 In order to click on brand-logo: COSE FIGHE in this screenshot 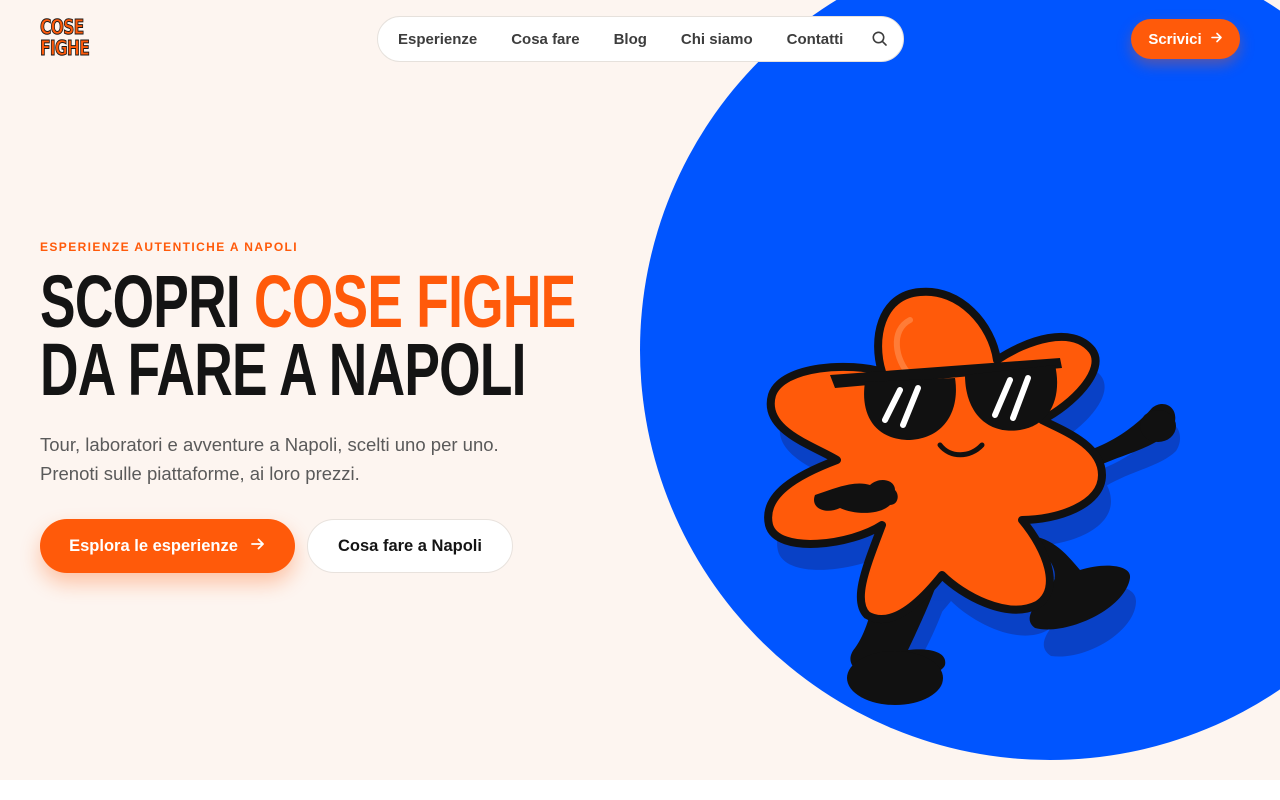, I will do `click(65, 38)`.